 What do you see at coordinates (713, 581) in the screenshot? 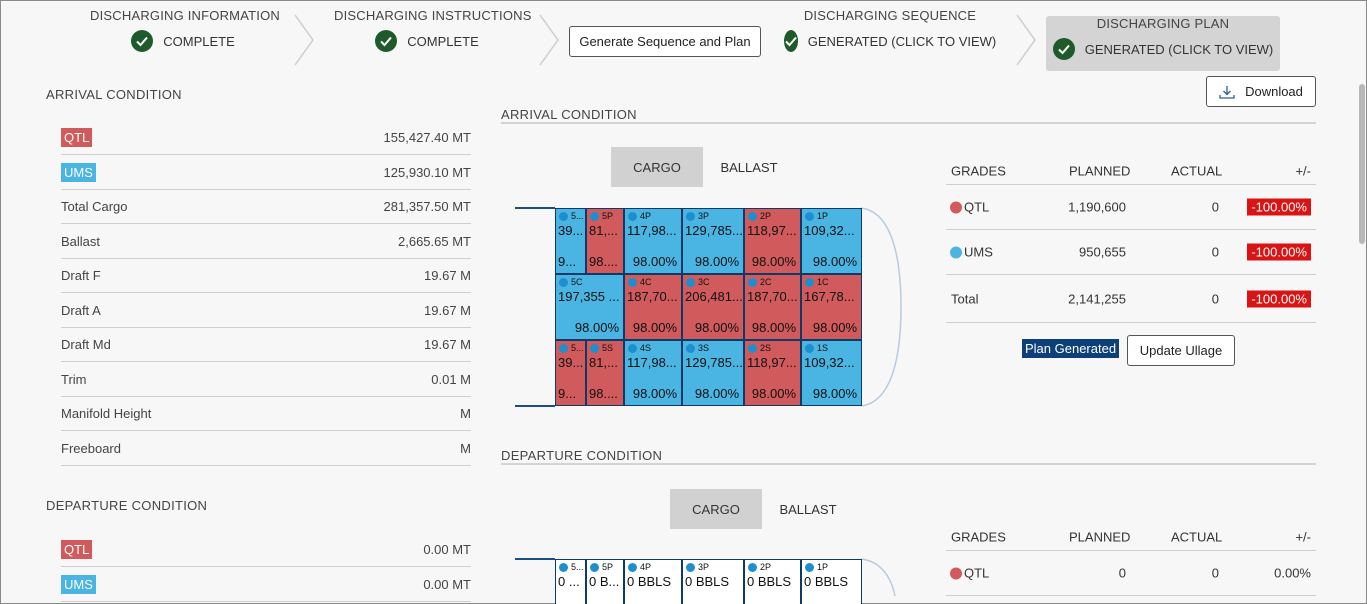
I see `tank-cell: 3P 0 BBLS` at bounding box center [713, 581].